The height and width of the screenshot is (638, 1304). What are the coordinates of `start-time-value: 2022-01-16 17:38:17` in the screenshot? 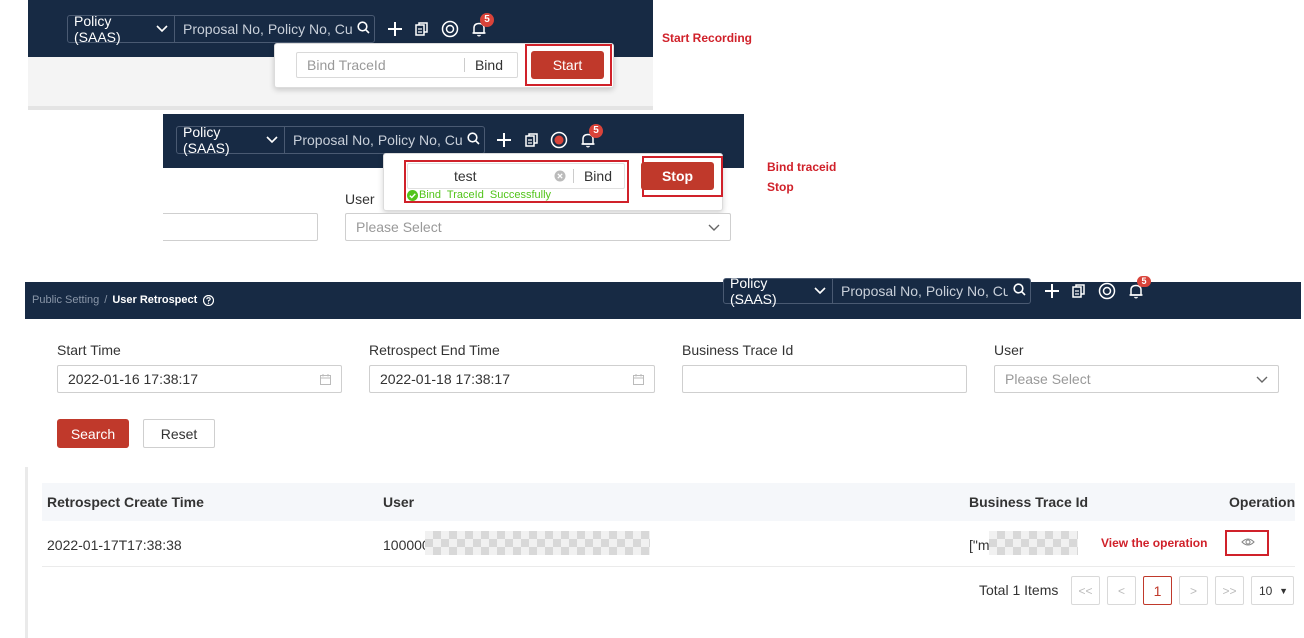 It's located at (133, 379).